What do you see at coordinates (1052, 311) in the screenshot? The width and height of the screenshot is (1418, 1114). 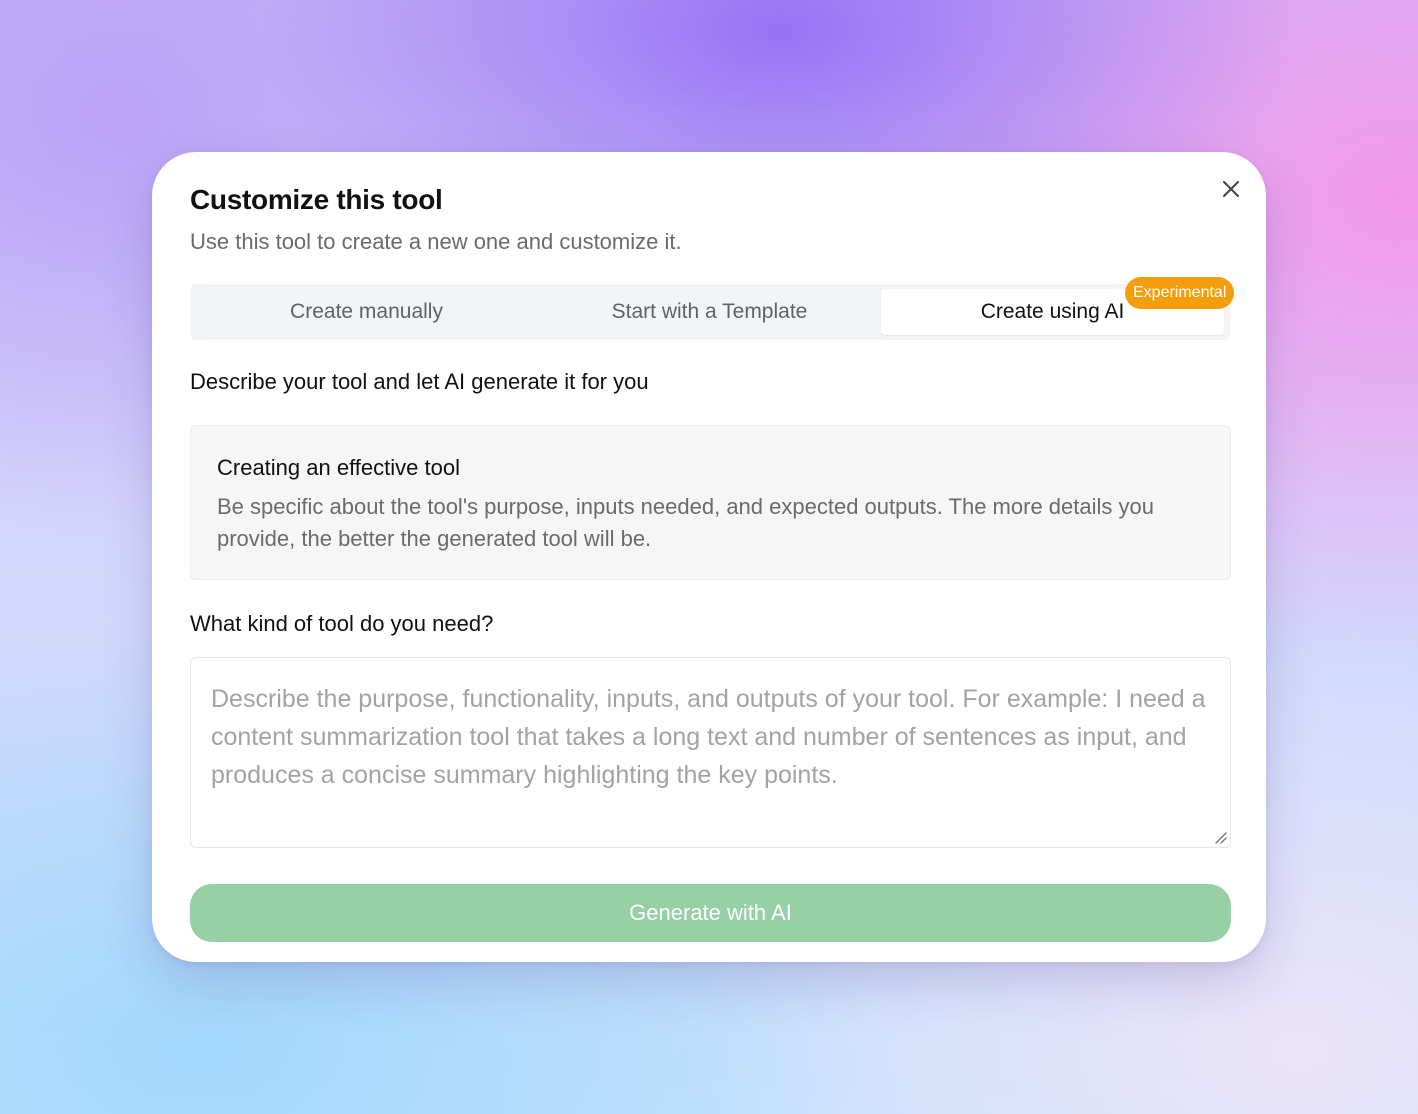 I see `tab-label: Create using AI` at bounding box center [1052, 311].